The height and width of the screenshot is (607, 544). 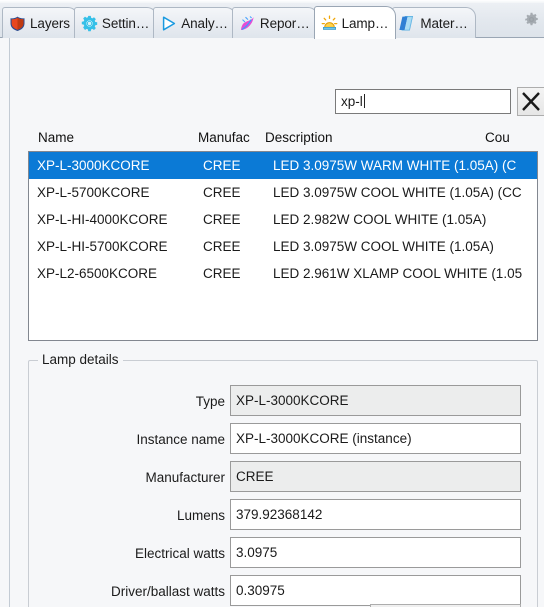 I want to click on table-header: Name Manufac Description Cou, so click(x=283, y=140).